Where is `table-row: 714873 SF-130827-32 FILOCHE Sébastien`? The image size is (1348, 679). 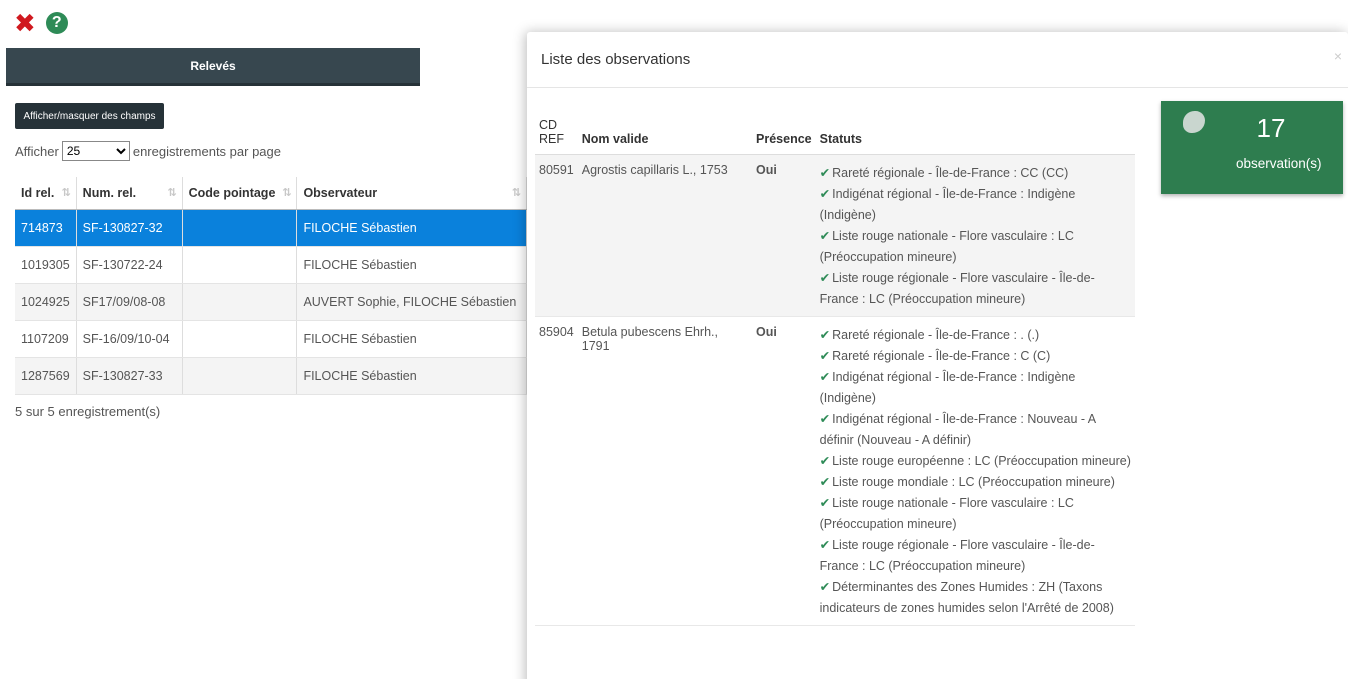 table-row: 714873 SF-130827-32 FILOCHE Sébastien is located at coordinates (271, 228).